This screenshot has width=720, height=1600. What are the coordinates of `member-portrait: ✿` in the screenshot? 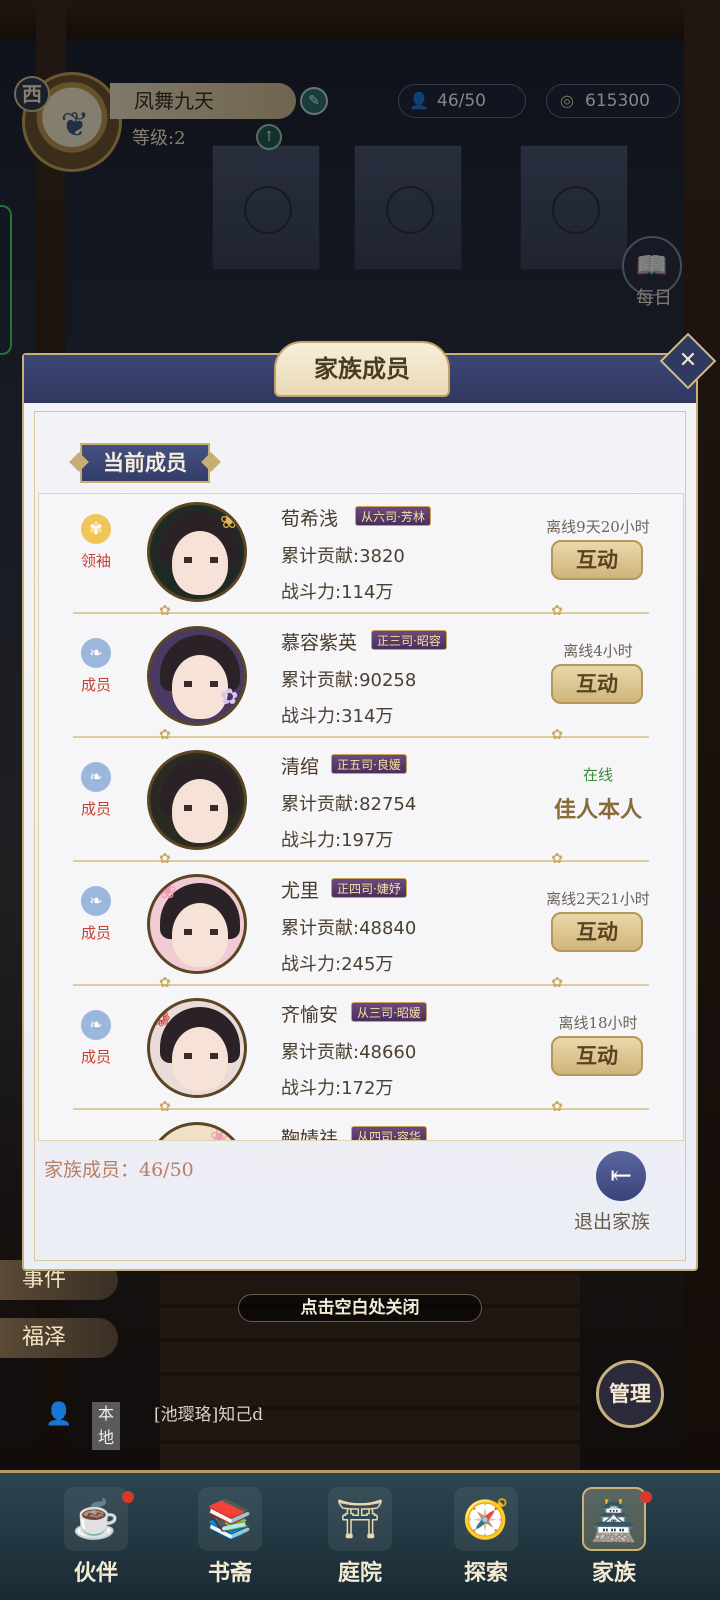 It's located at (197, 676).